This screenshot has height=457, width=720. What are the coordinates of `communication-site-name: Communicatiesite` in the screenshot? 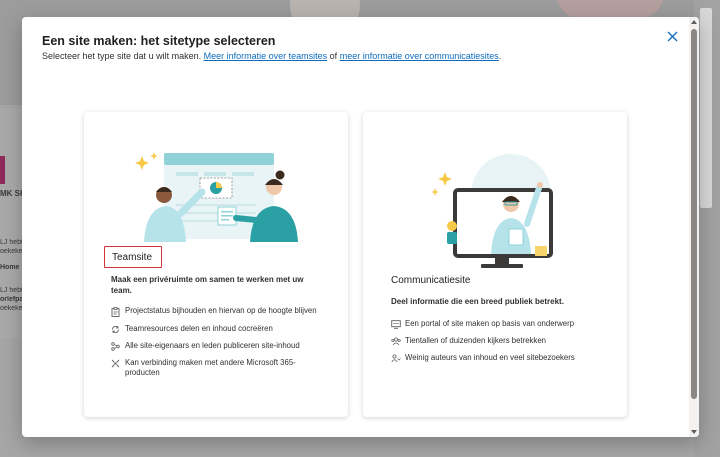 It's located at (431, 280).